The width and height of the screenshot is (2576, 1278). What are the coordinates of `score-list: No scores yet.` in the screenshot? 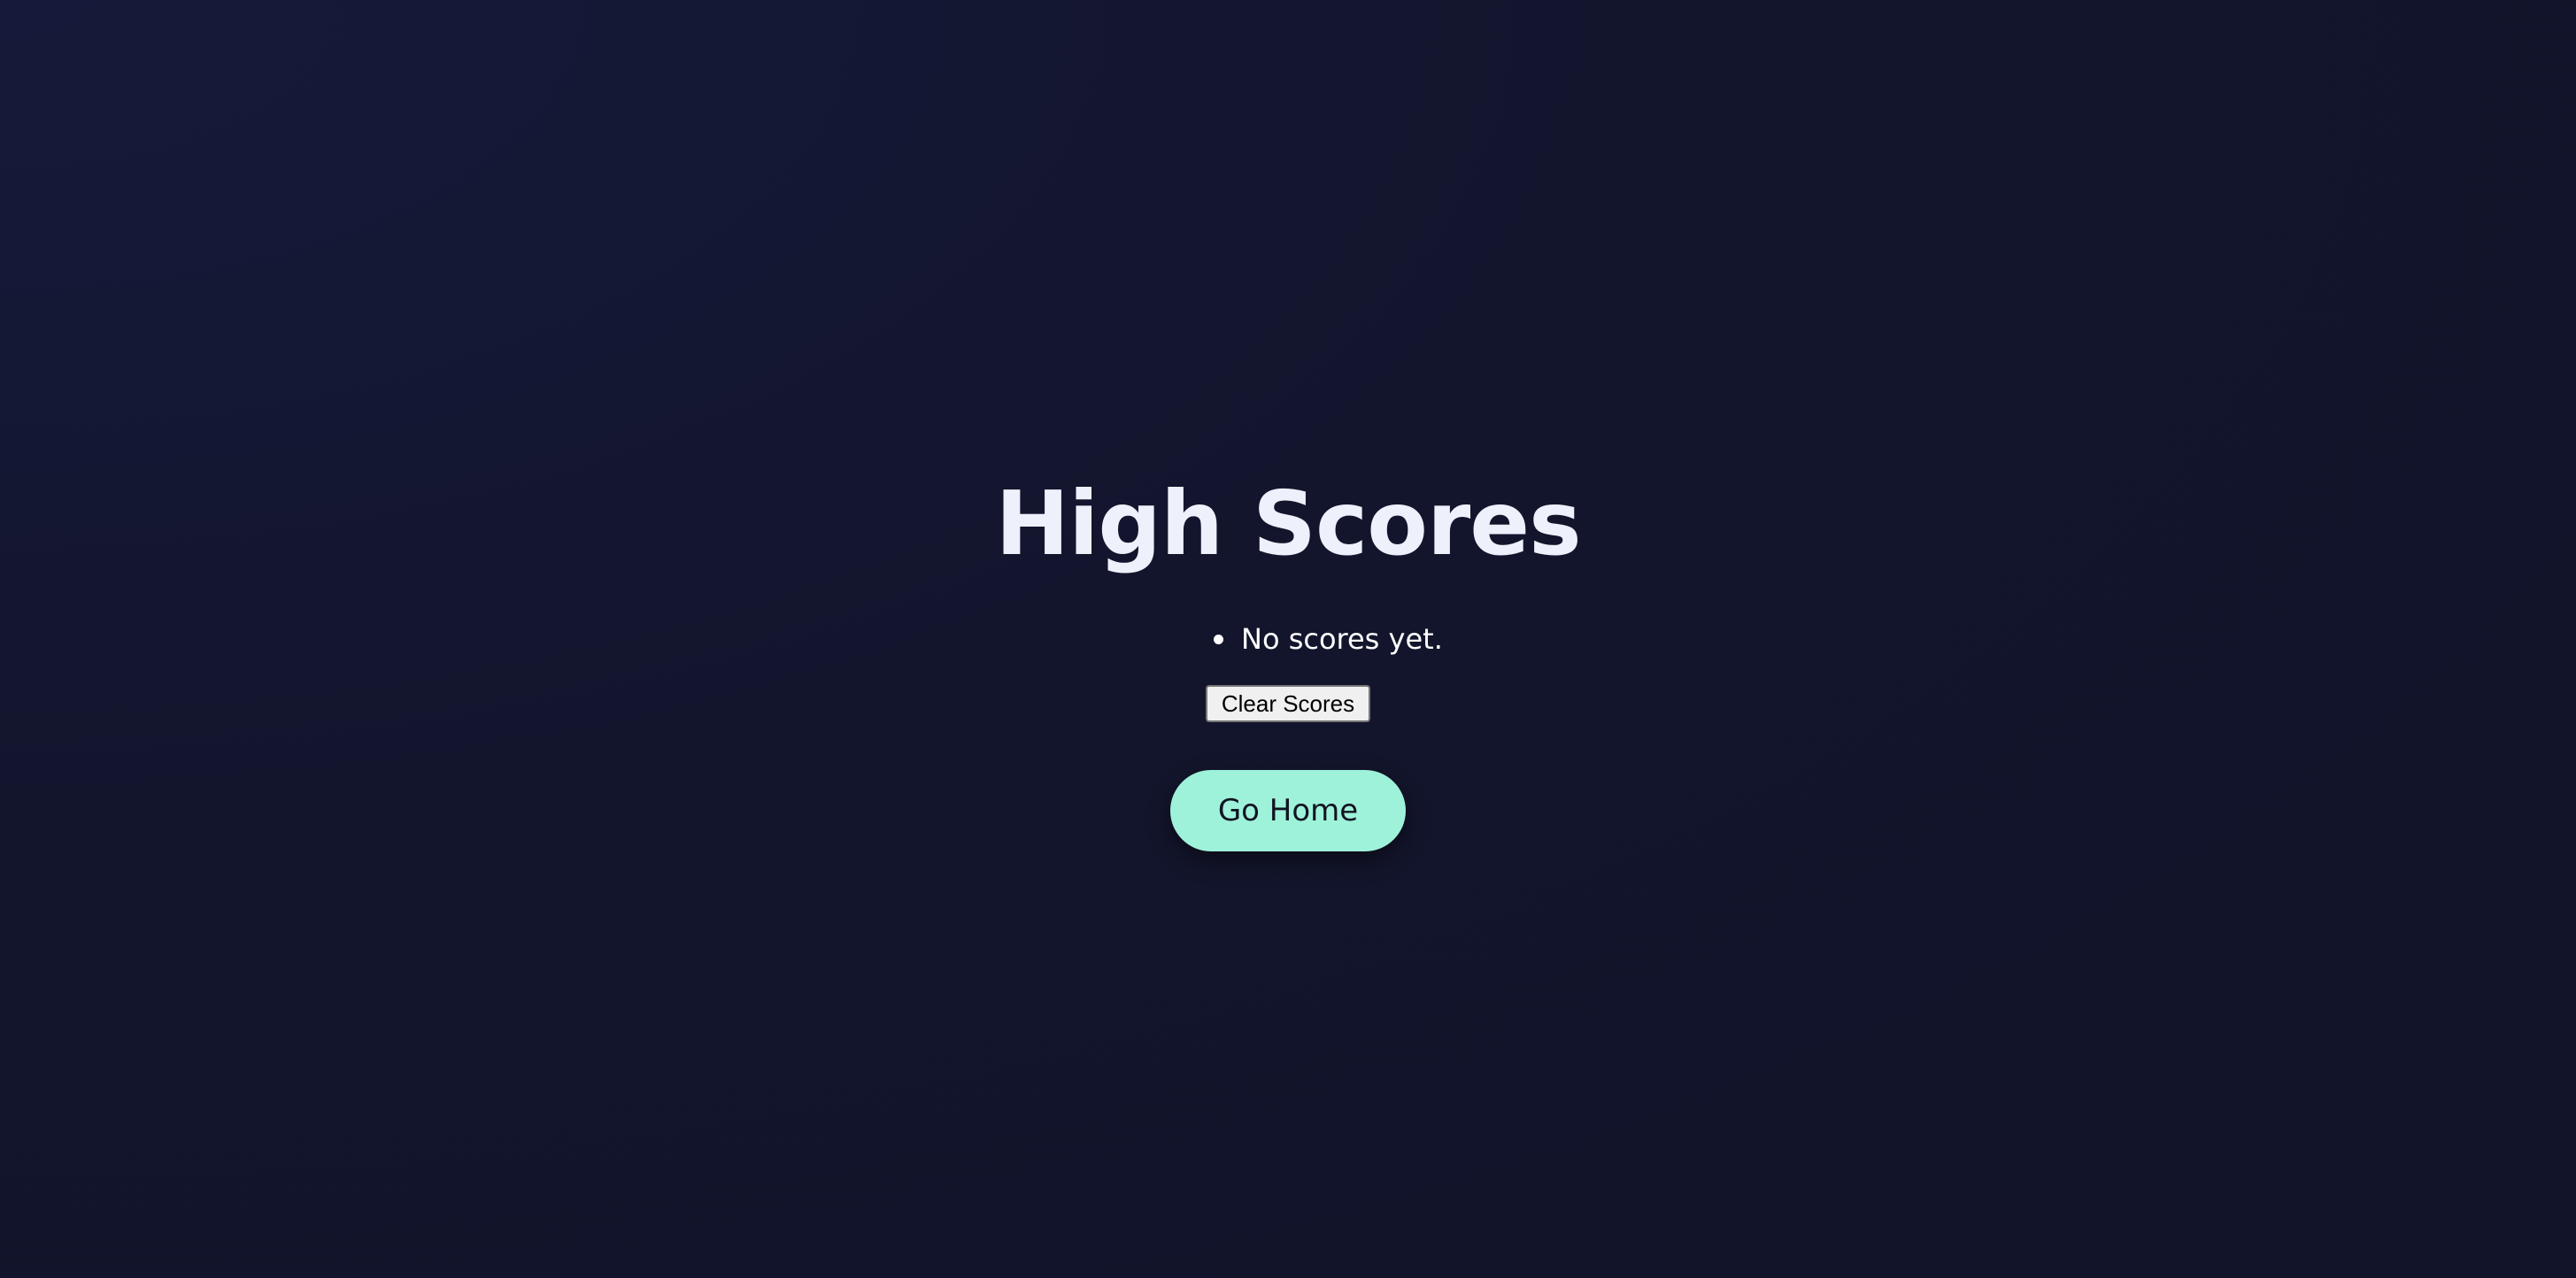 It's located at (1327, 639).